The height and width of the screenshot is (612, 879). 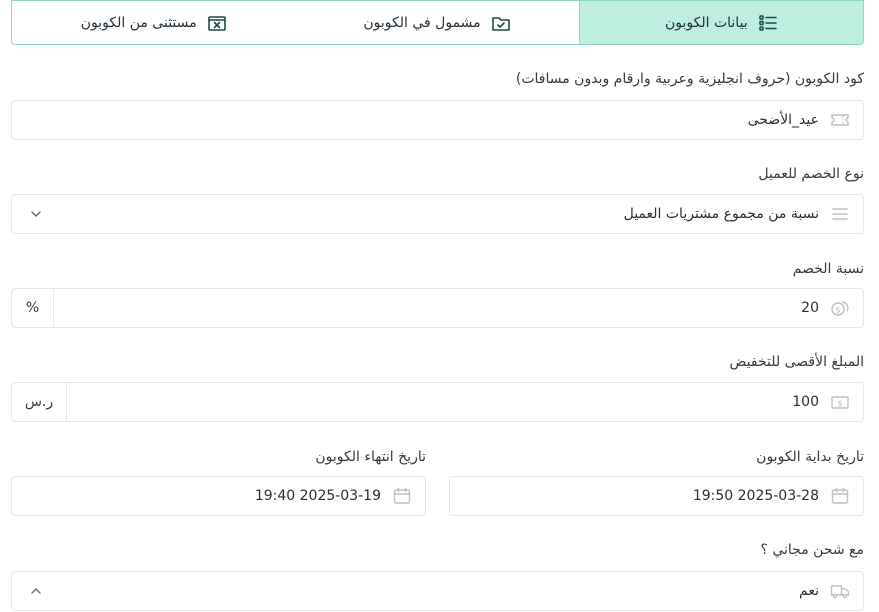 I want to click on coupon-code-value: عيد_الأضحى, so click(x=783, y=120).